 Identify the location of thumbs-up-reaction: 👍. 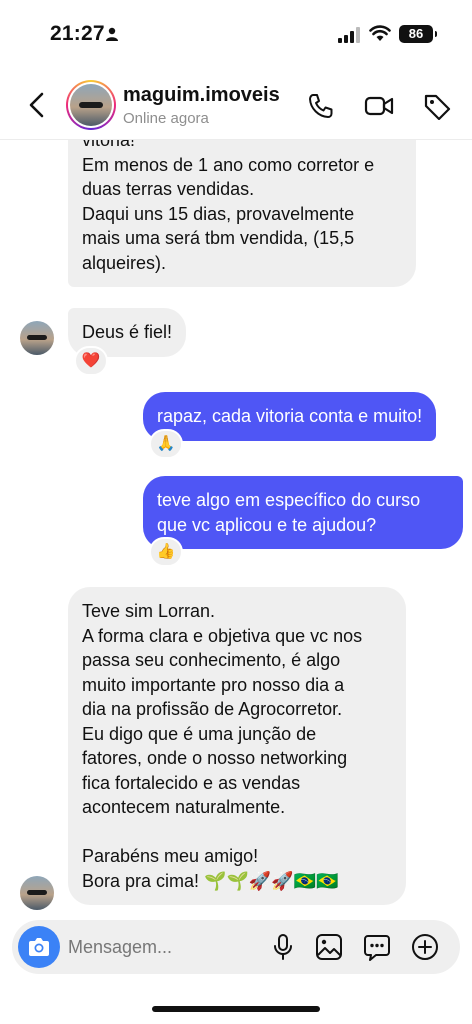
(166, 552).